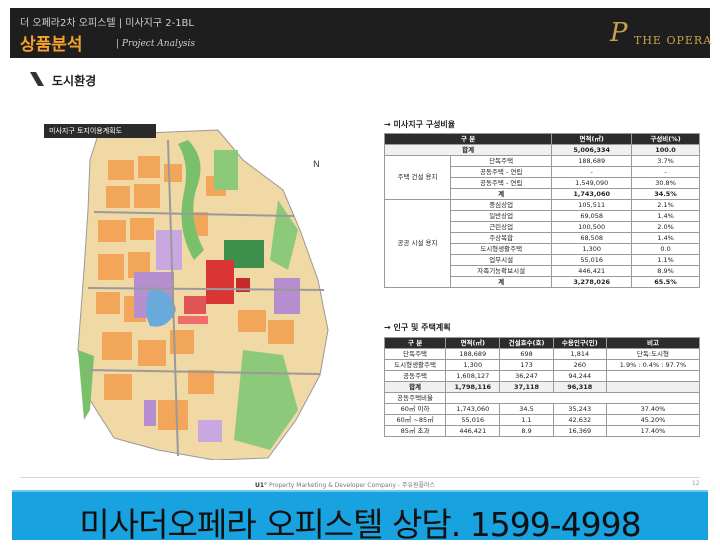 This screenshot has height=545, width=720. I want to click on table-row: 85㎡ 초과 446,421 8.9 16,369 17.40%, so click(542, 431).